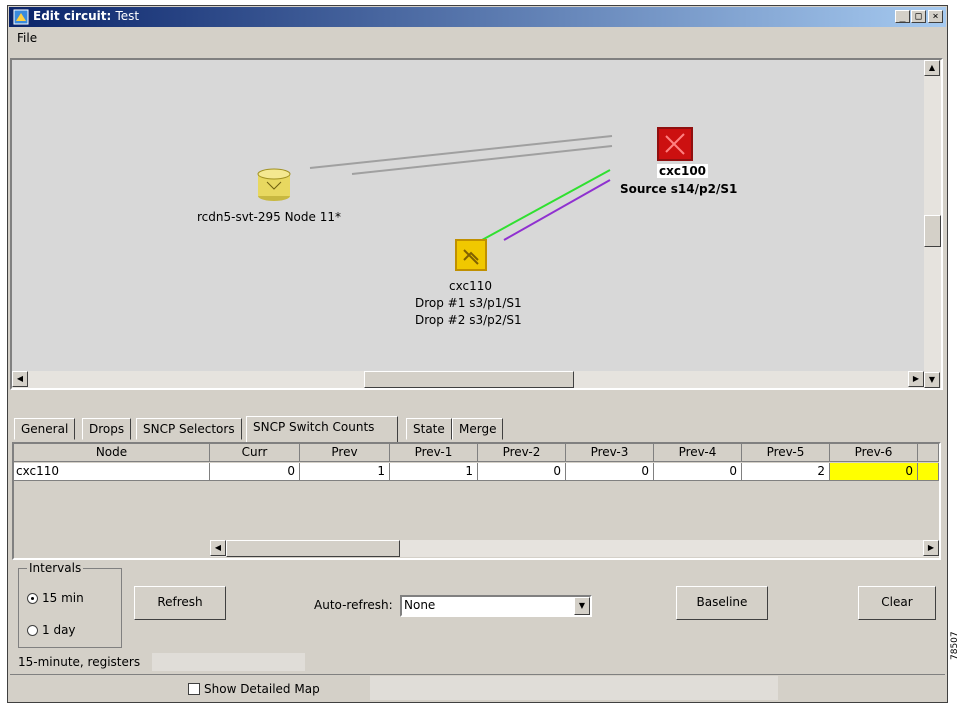 The height and width of the screenshot is (708, 959). What do you see at coordinates (477, 38) in the screenshot?
I see `menu-bar: File` at bounding box center [477, 38].